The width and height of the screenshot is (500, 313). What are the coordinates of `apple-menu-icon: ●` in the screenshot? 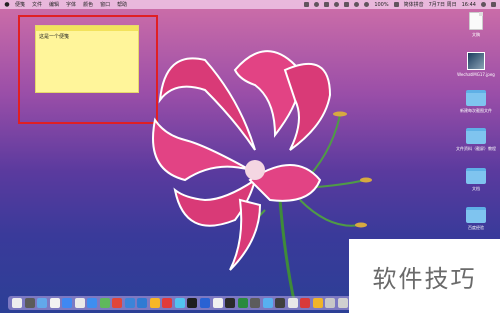 It's located at (7, 4).